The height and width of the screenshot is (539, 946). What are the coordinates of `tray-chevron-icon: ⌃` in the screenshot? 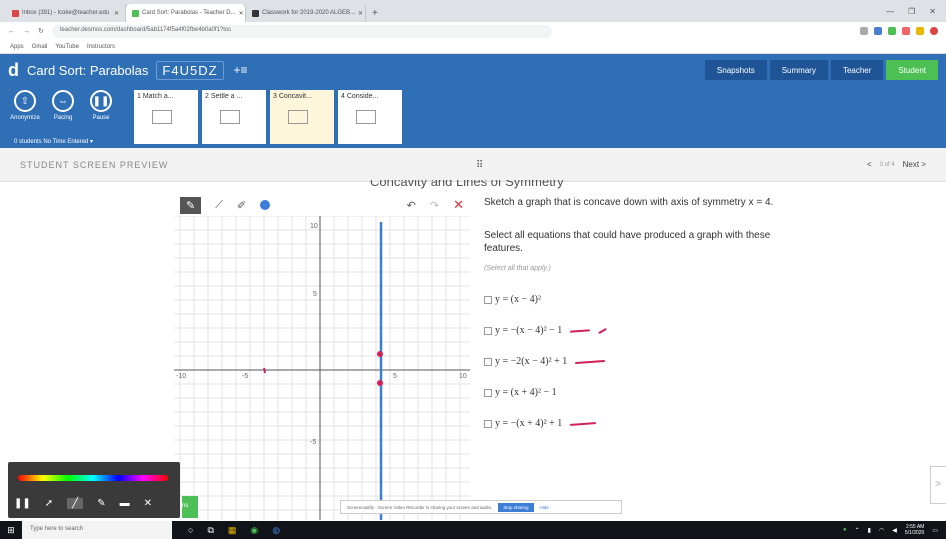 It's located at (857, 530).